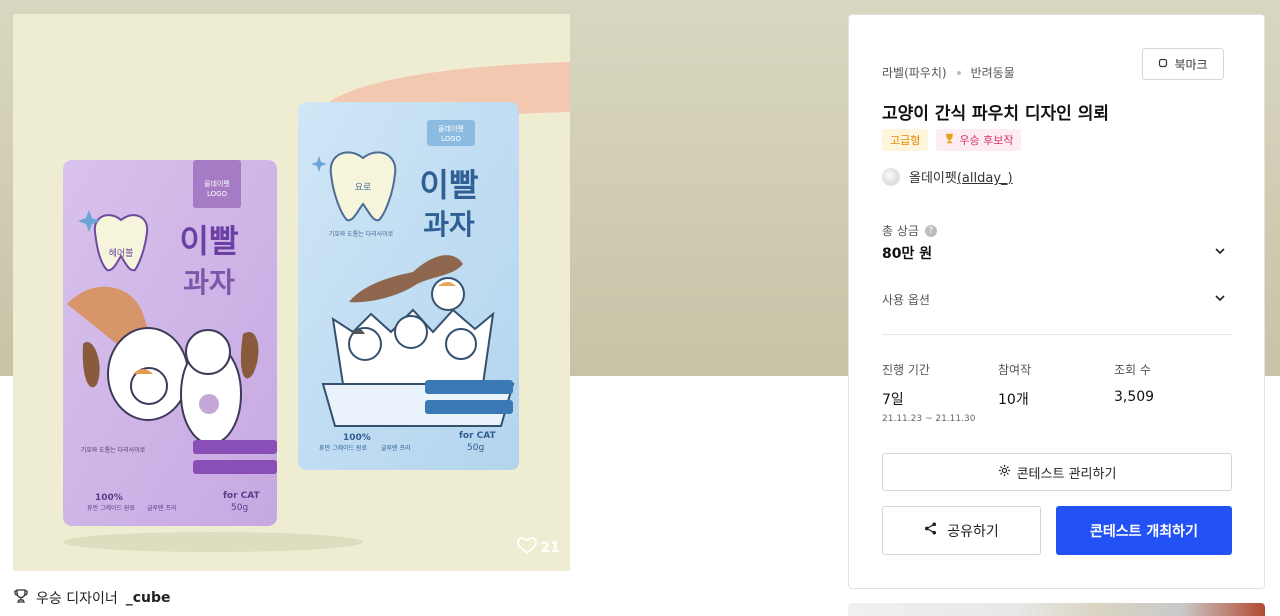 This screenshot has width=1280, height=616. I want to click on share-label: 공유하기, so click(973, 531).